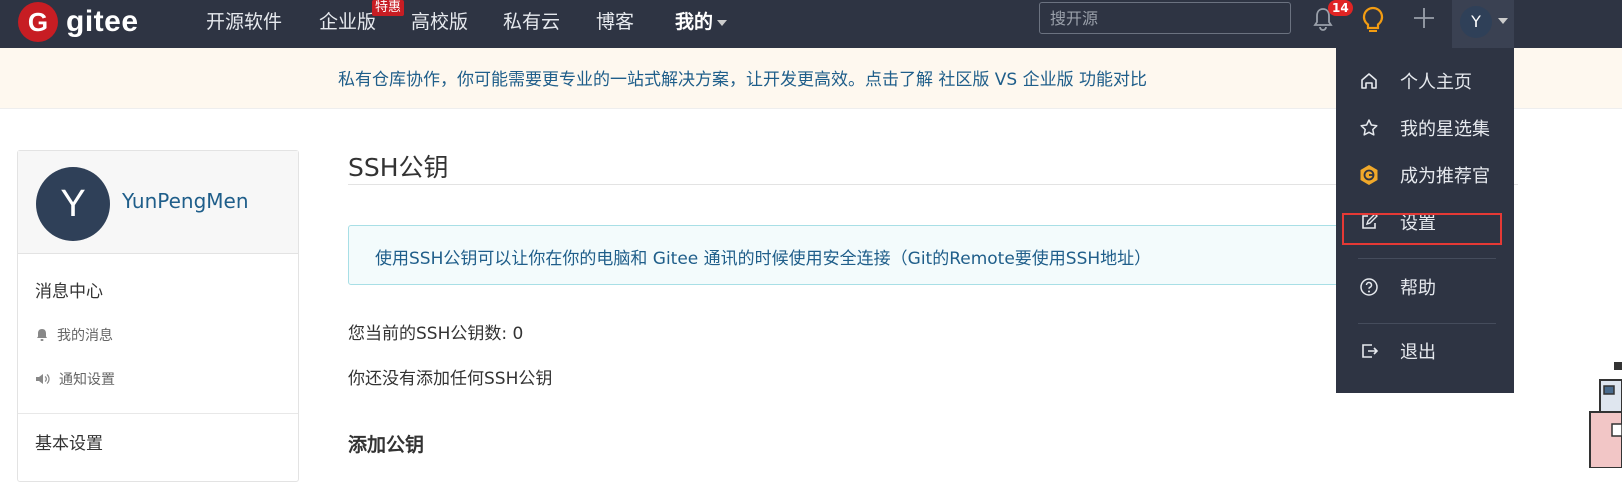 The width and height of the screenshot is (1622, 482). What do you see at coordinates (1373, 23) in the screenshot?
I see `bulb-icon` at bounding box center [1373, 23].